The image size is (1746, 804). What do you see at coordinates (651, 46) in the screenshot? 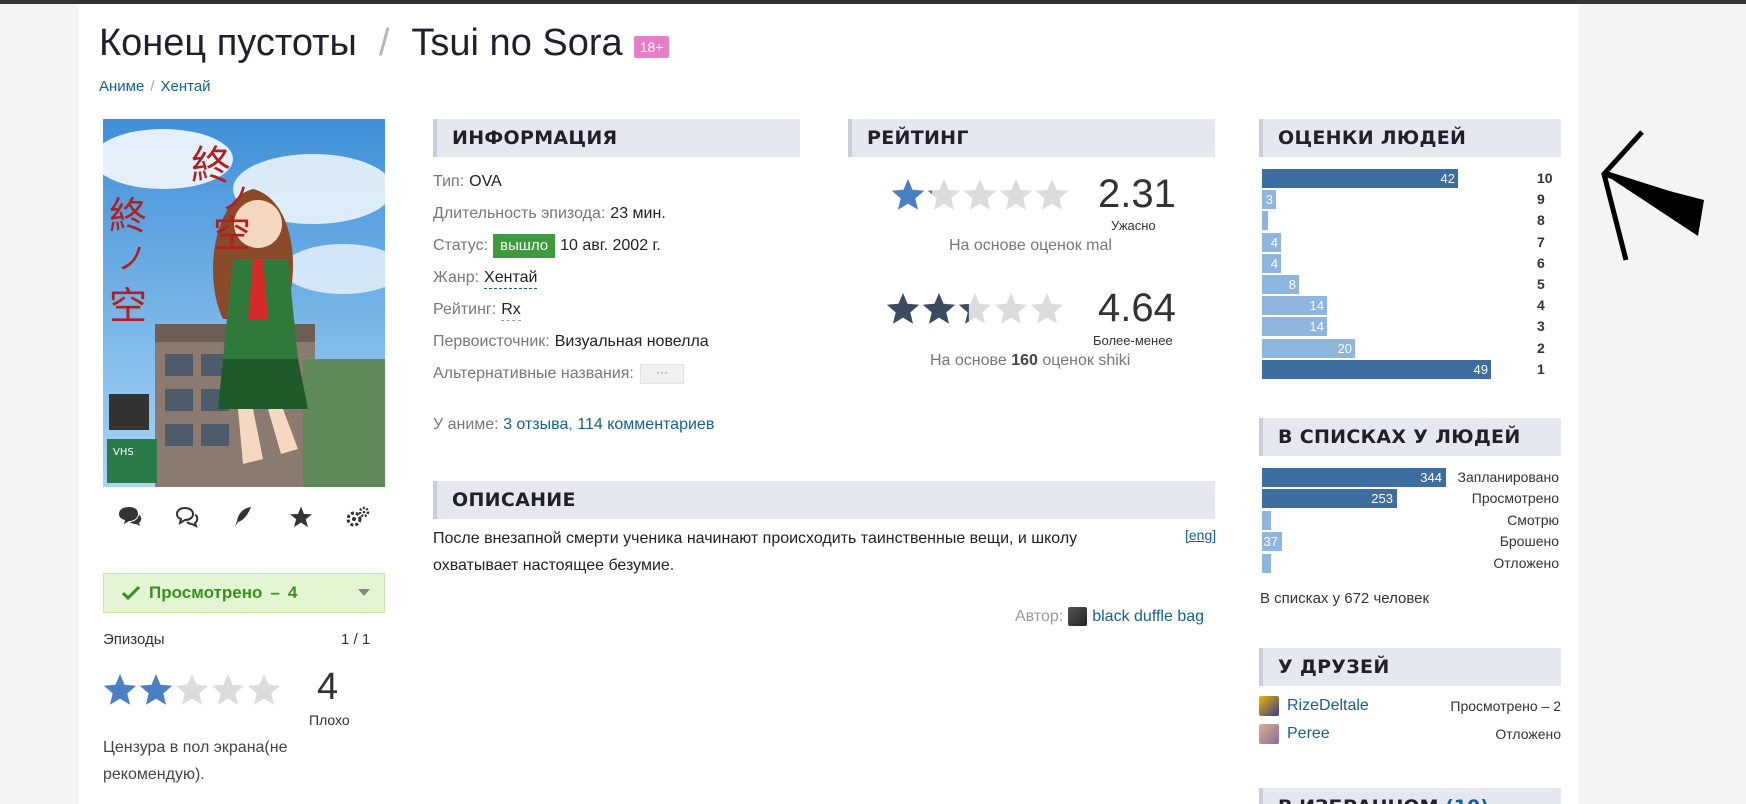
I see `age-badge: 18+` at bounding box center [651, 46].